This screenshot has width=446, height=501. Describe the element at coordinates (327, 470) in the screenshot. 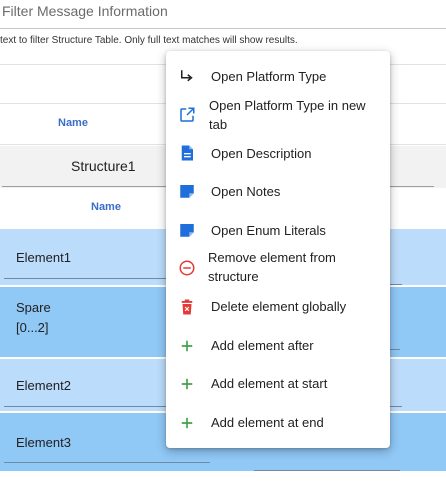

I see `element-field-underline` at that location.